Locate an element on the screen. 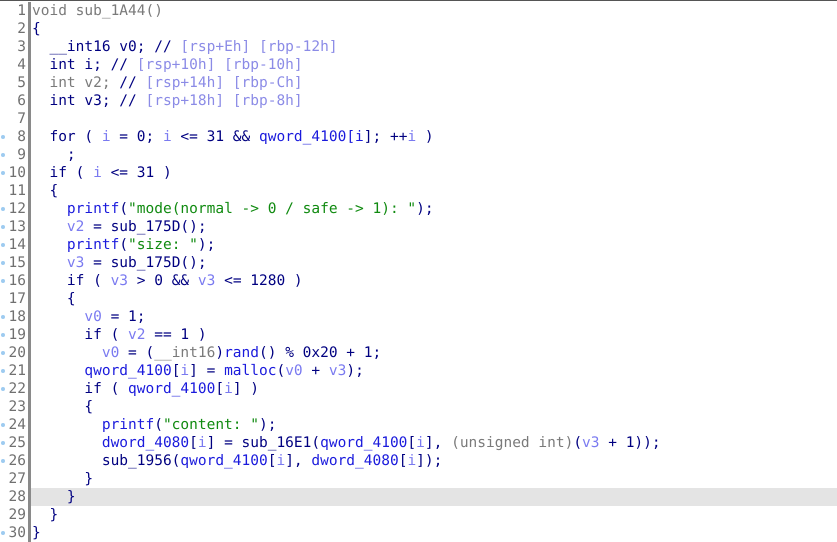 This screenshot has height=542, width=837. line-number: 27 is located at coordinates (17, 479).